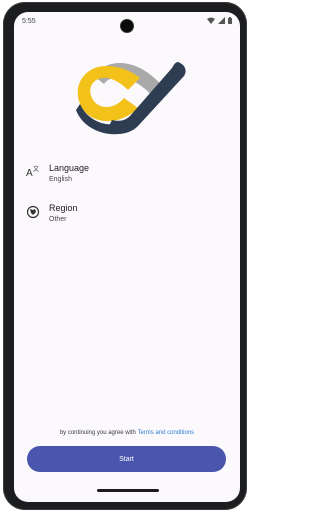  I want to click on status-time: 5:55, so click(29, 21).